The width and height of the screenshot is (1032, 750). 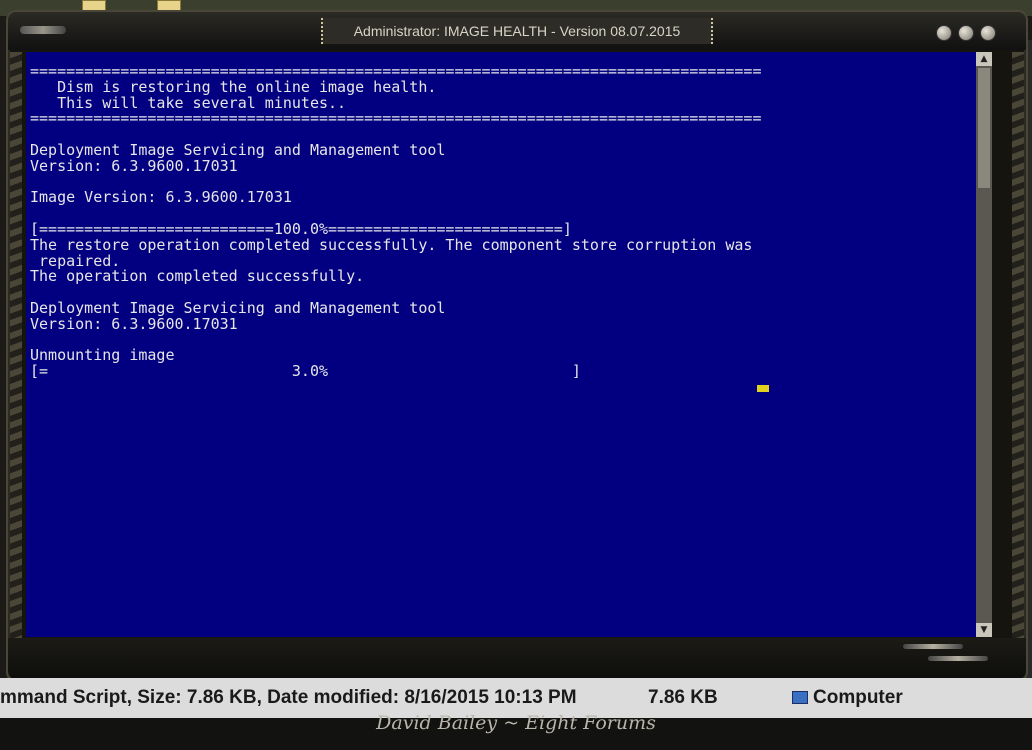 I want to click on scroll-down-arrow-icon: ▼, so click(x=984, y=630).